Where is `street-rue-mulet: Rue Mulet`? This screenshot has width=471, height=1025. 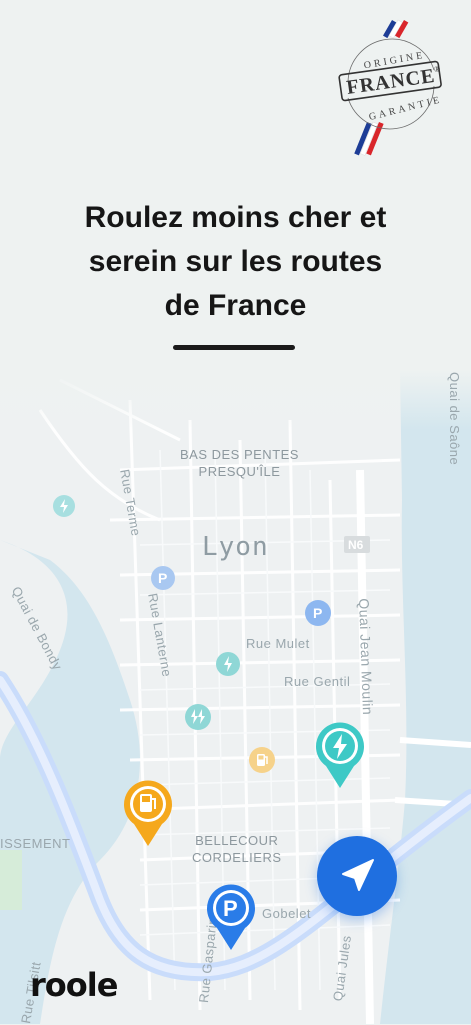 street-rue-mulet: Rue Mulet is located at coordinates (278, 643).